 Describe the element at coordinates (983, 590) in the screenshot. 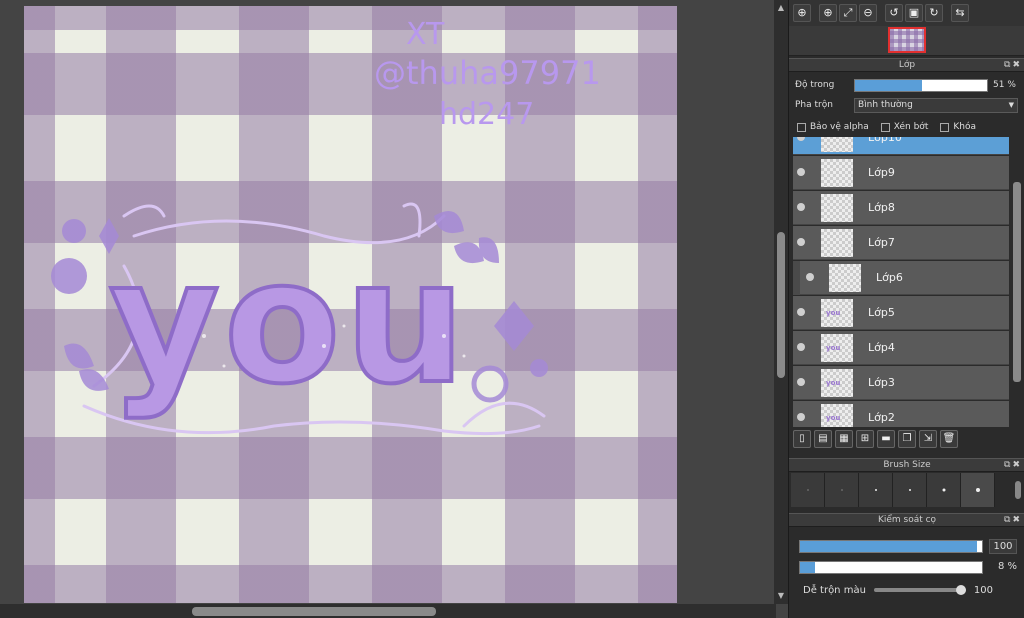

I see `color-blend-value: 100` at that location.